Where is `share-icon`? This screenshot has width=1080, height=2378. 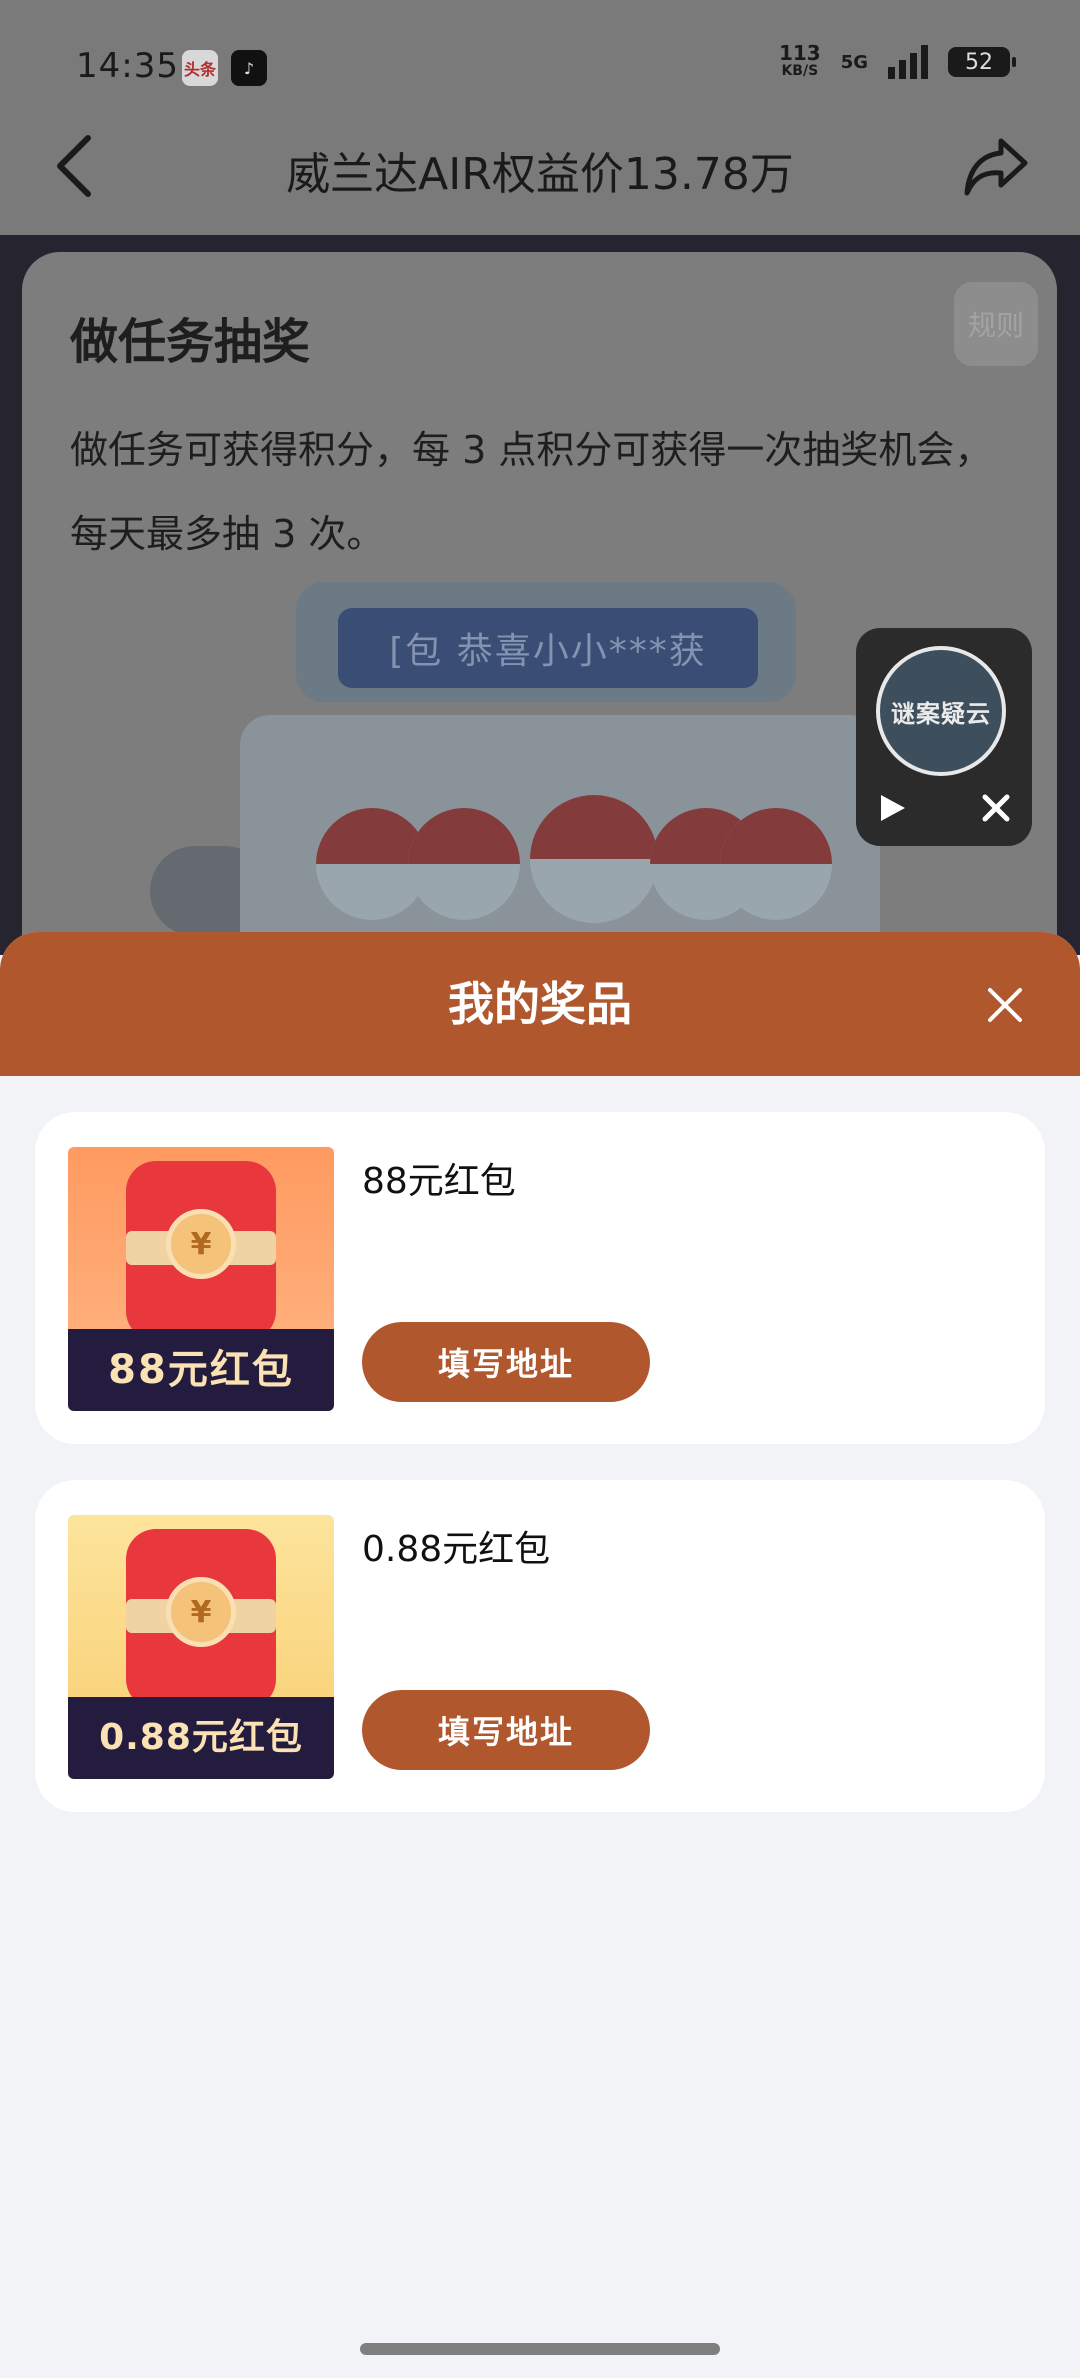
share-icon is located at coordinates (996, 167).